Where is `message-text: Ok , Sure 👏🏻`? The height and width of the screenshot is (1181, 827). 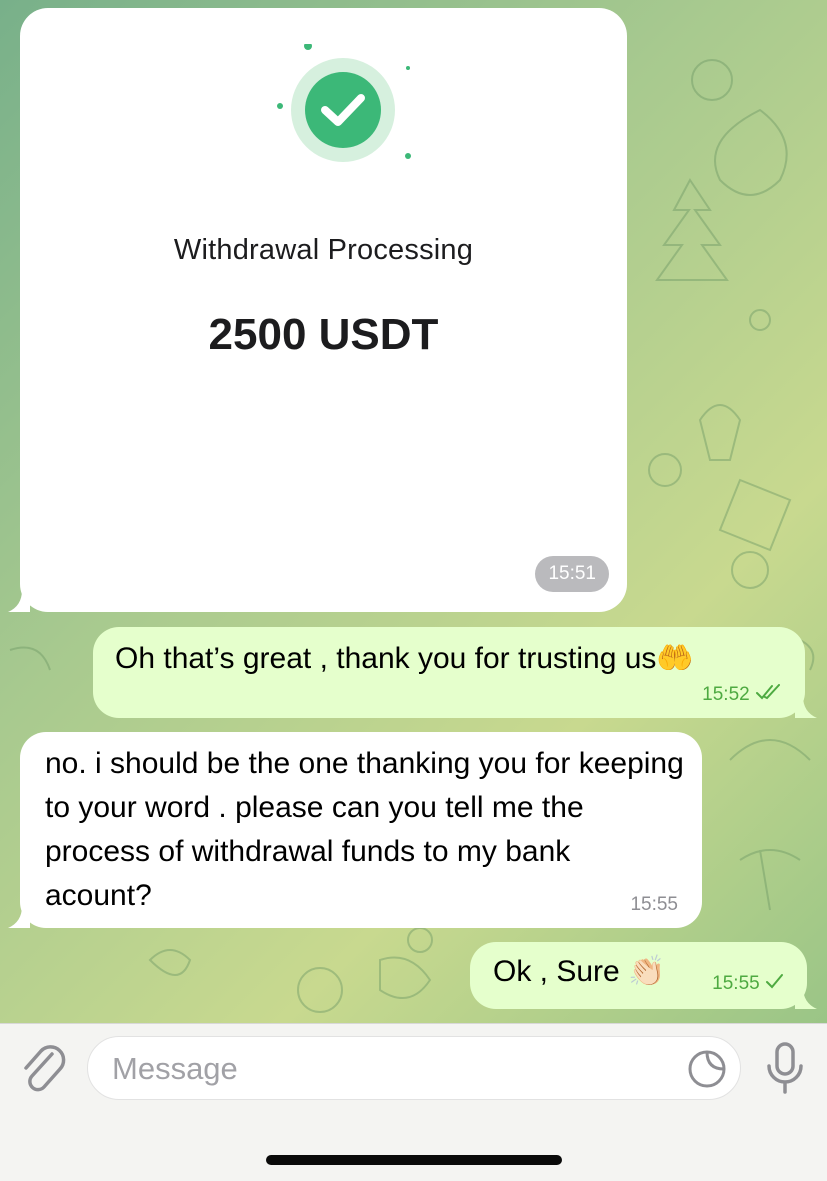
message-text: Ok , Sure 👏🏻 is located at coordinates (579, 971).